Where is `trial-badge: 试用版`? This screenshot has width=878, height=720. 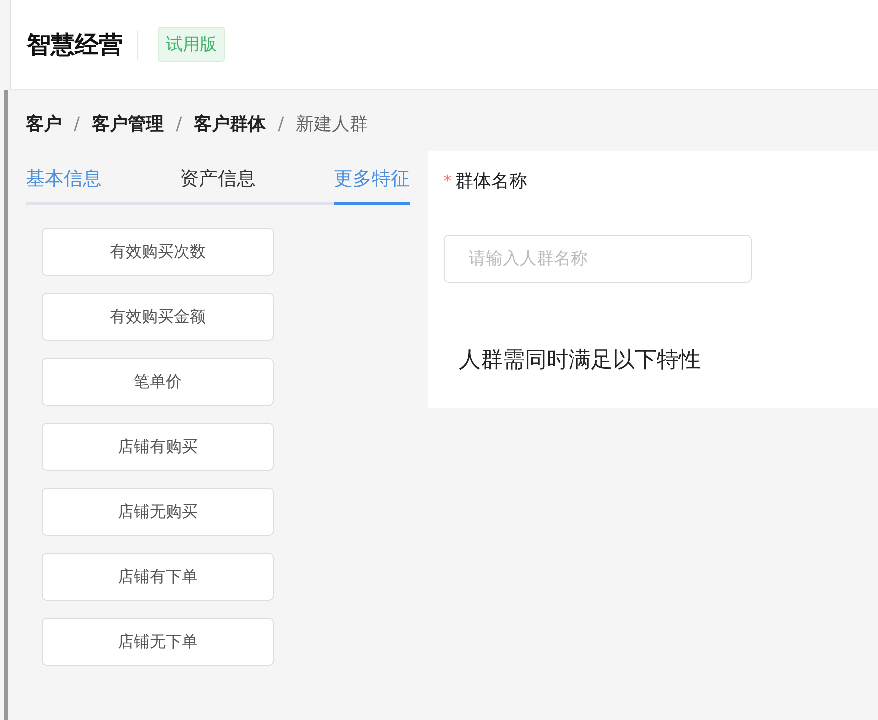
trial-badge: 试用版 is located at coordinates (191, 44).